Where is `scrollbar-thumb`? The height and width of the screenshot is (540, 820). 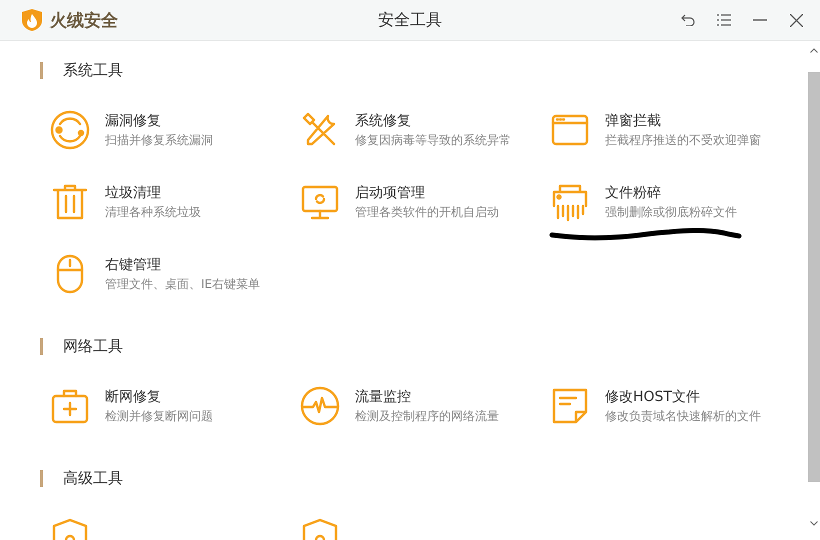
scrollbar-thumb is located at coordinates (814, 277).